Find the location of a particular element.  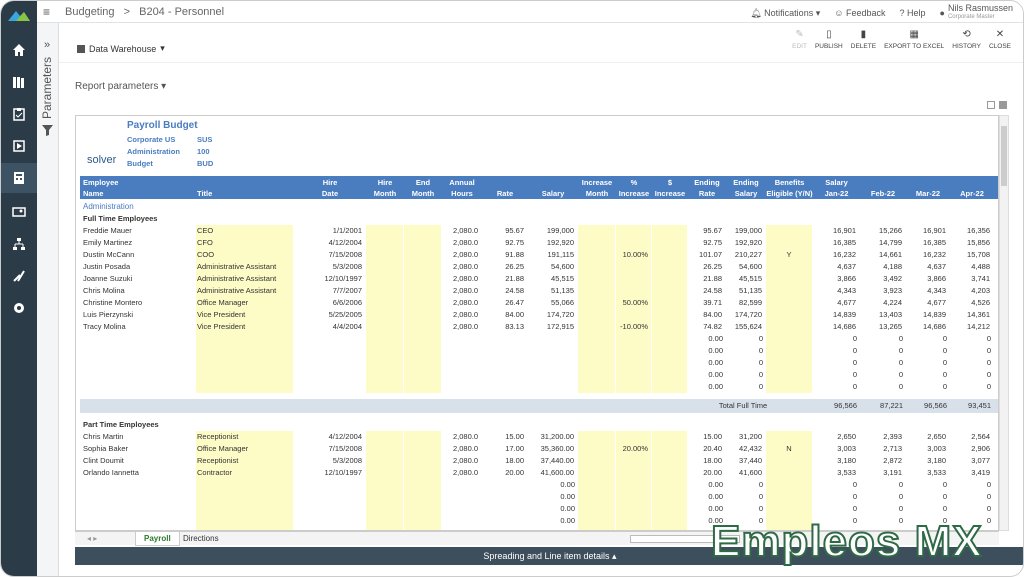

help-button: ? Help is located at coordinates (912, 13).